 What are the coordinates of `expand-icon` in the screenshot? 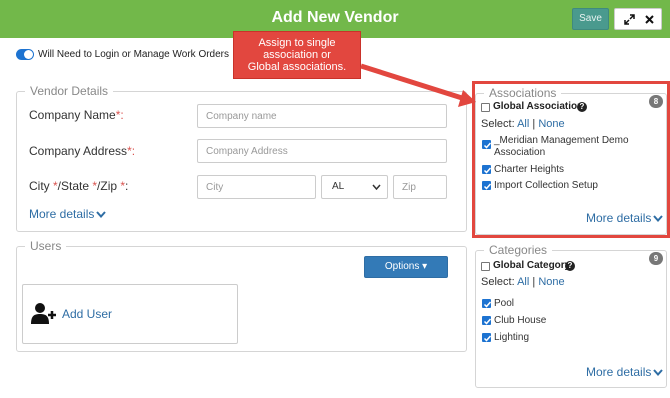 It's located at (629, 19).